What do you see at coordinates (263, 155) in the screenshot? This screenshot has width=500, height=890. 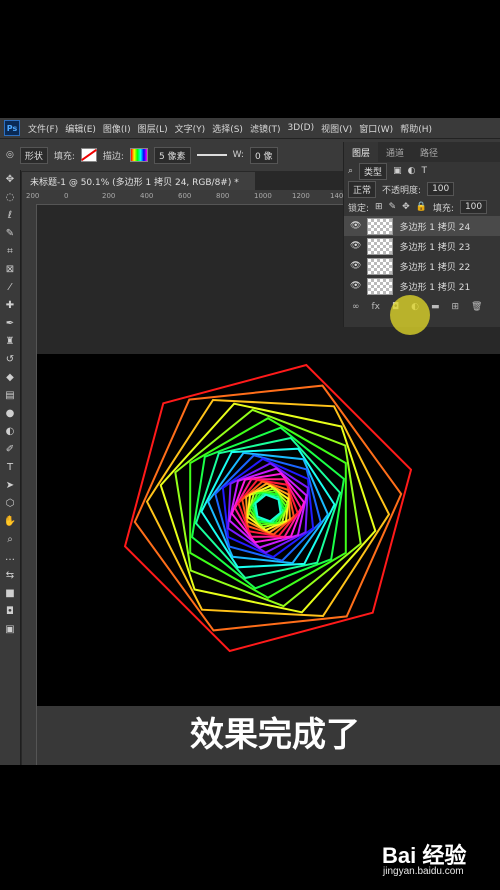 I see `width-input: 0 像` at bounding box center [263, 155].